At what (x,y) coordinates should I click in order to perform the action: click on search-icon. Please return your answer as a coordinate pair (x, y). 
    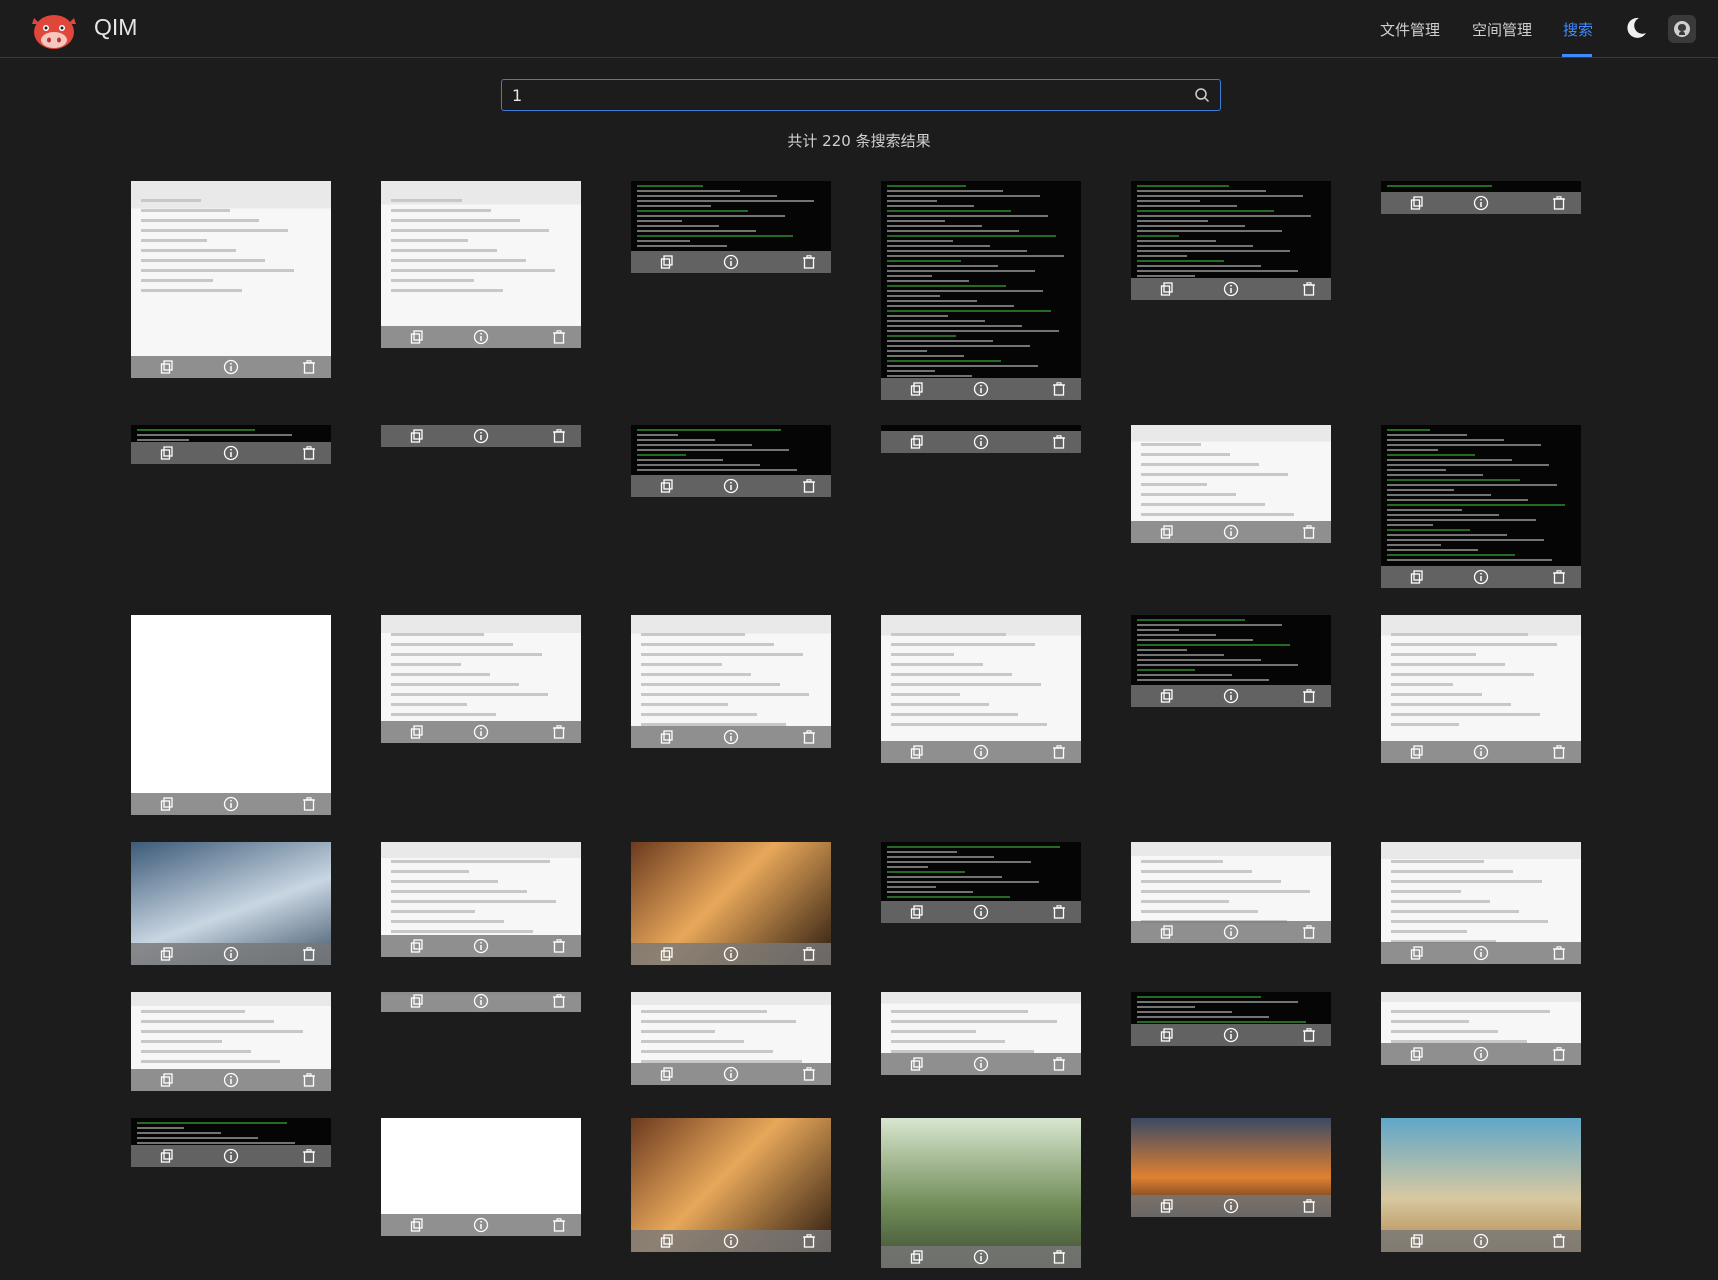
    Looking at the image, I should click on (1202, 95).